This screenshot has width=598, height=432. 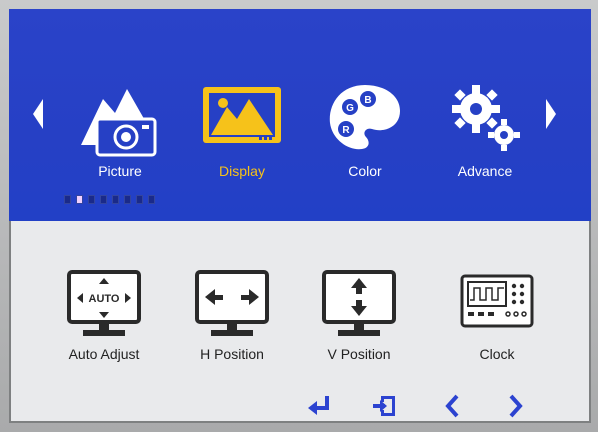 I want to click on submenu-item-auto-adjust: AUTO Auto Adjust, so click(x=104, y=315).